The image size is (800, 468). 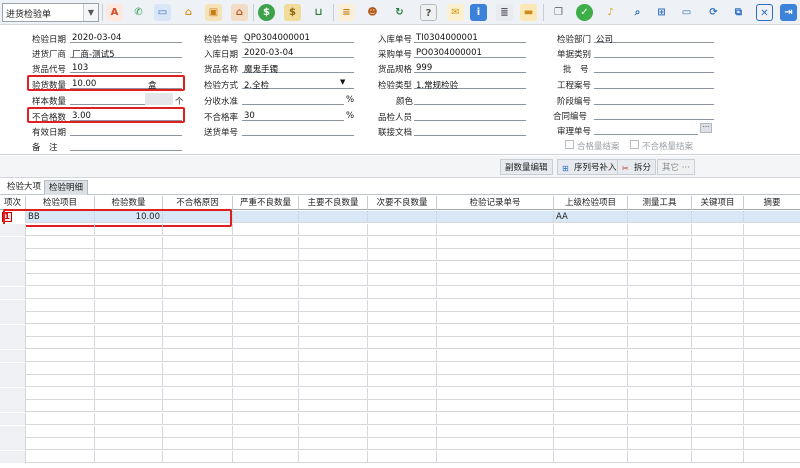 What do you see at coordinates (660, 217) in the screenshot?
I see `tool-cell` at bounding box center [660, 217].